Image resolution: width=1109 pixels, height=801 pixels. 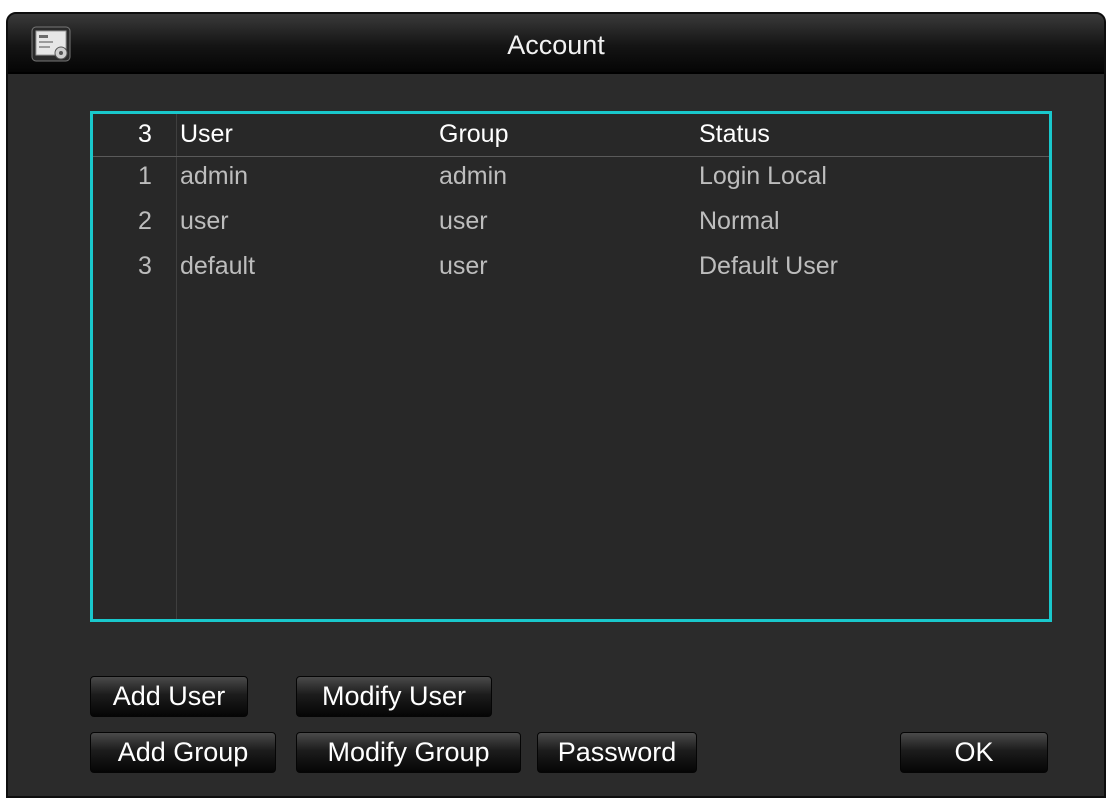 I want to click on user-count-header: 3, so click(x=145, y=134).